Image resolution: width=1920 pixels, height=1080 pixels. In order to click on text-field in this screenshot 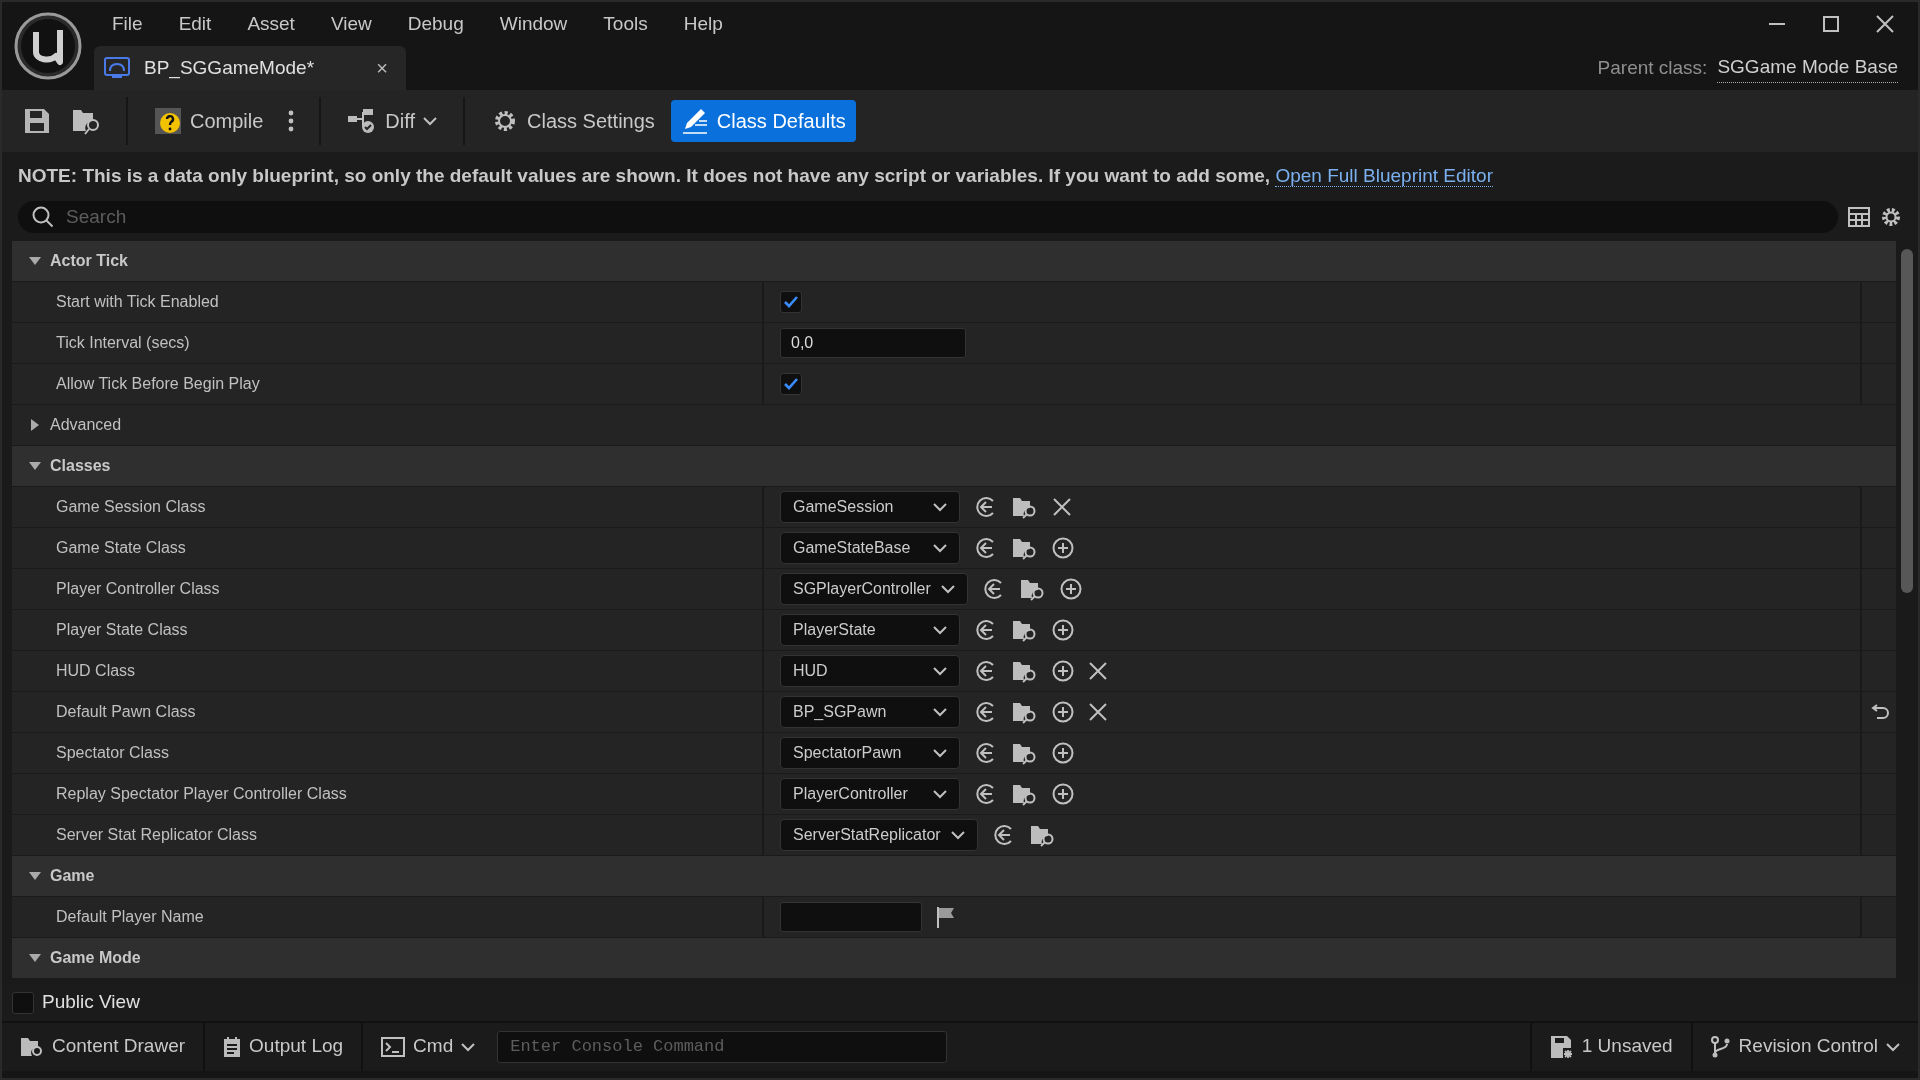, I will do `click(851, 916)`.